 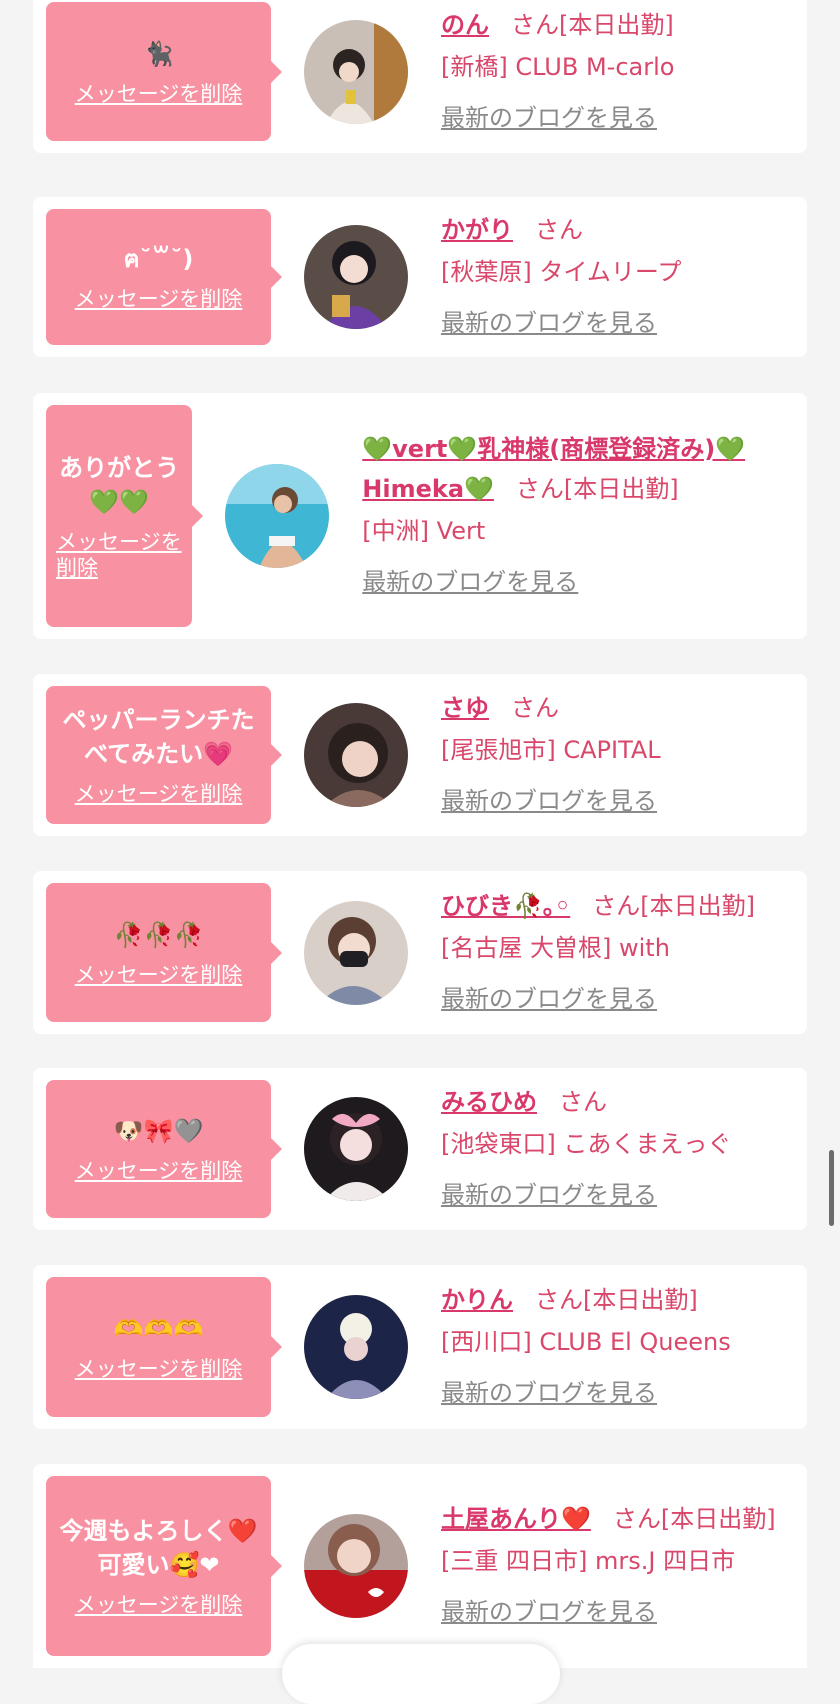 What do you see at coordinates (586, 1144) in the screenshot?
I see `shop-label: [池袋東口] こあくまえっぐ` at bounding box center [586, 1144].